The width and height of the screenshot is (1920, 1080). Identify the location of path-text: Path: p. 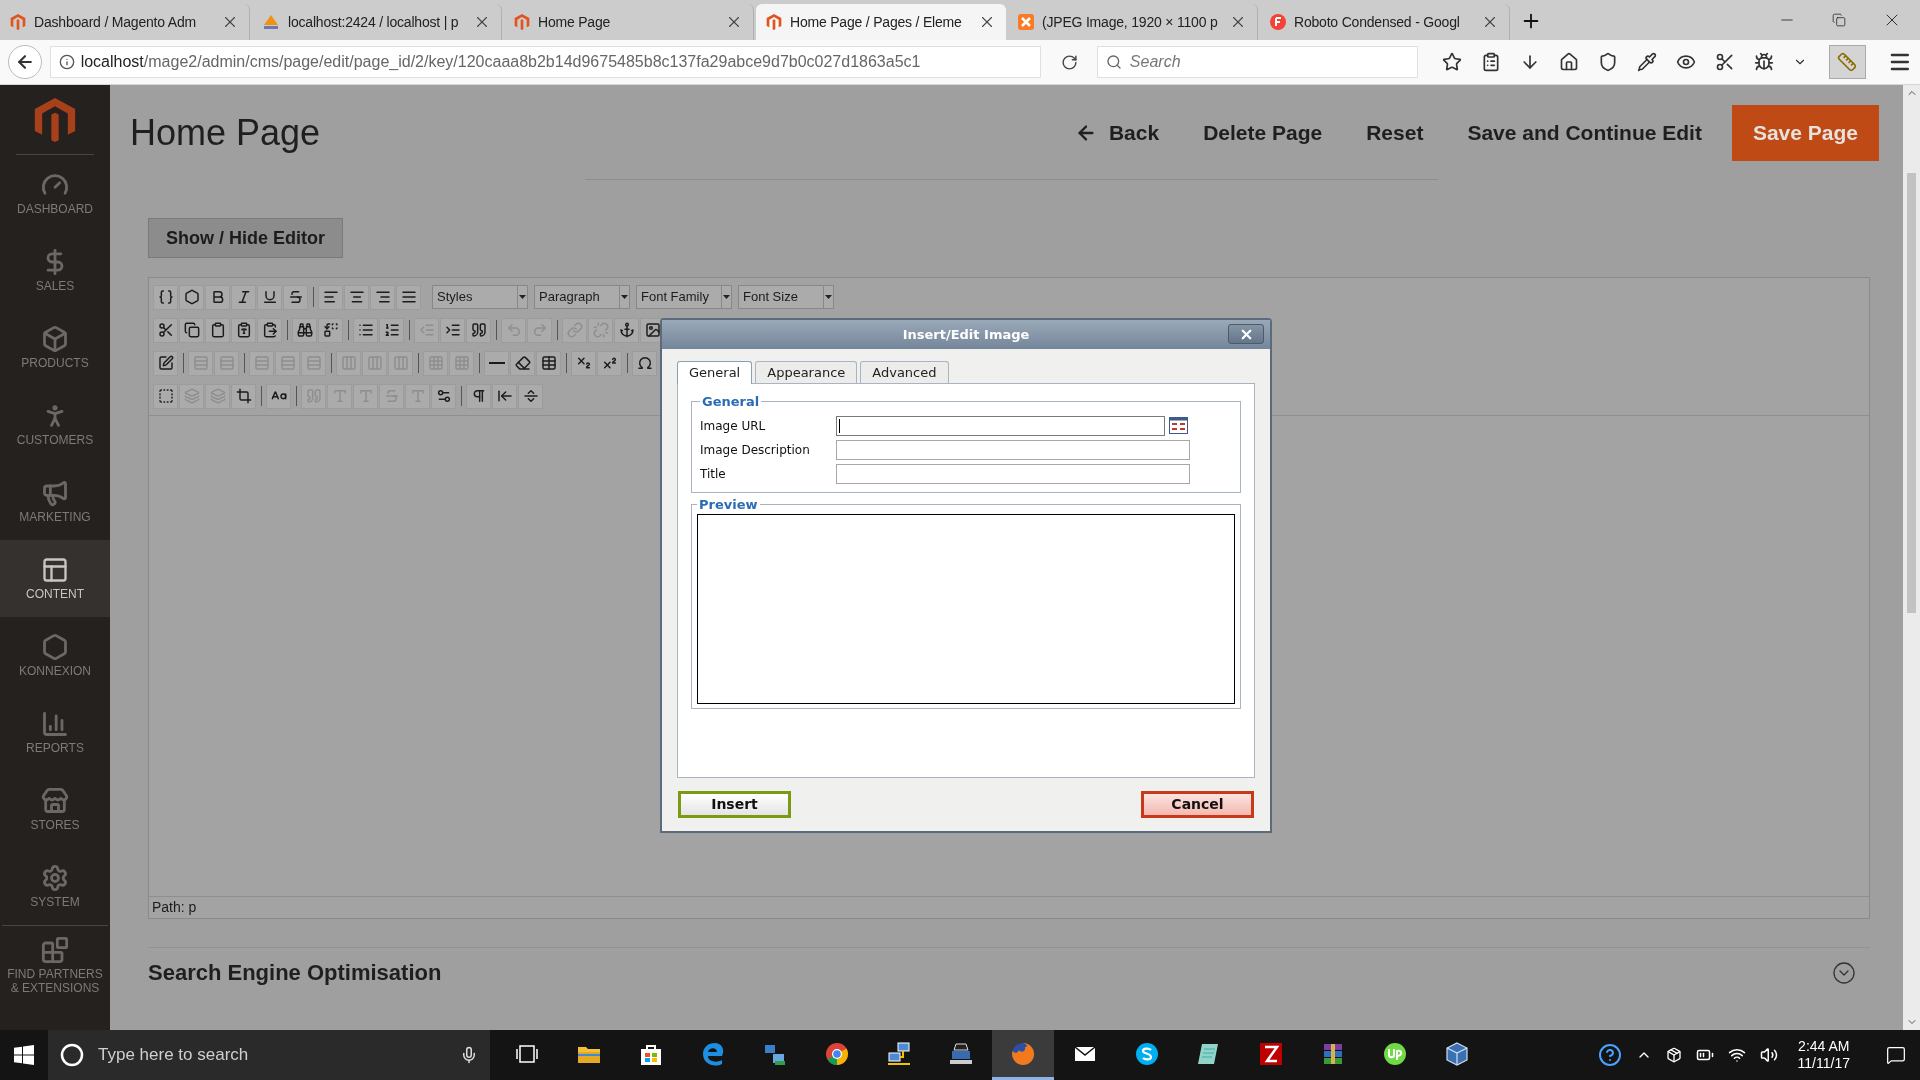
(174, 907).